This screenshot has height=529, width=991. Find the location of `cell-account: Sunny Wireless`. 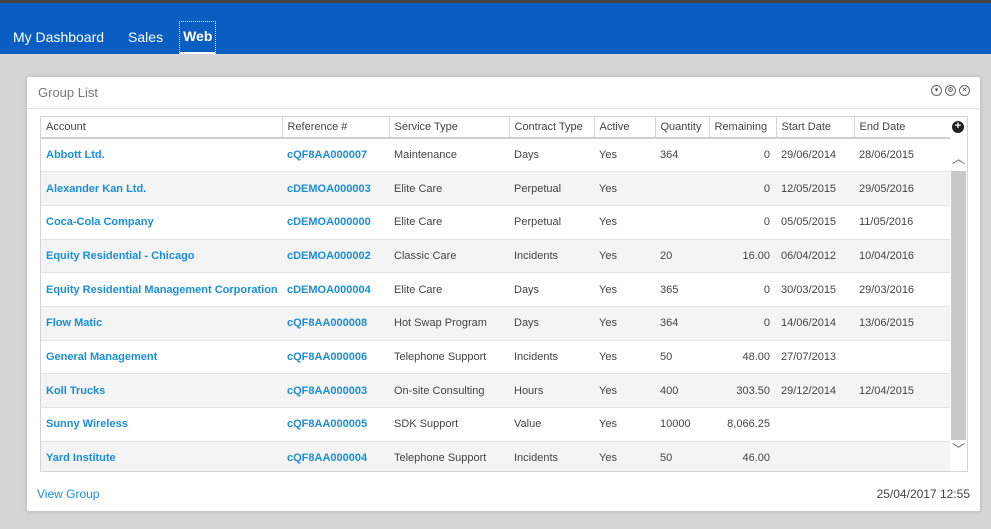

cell-account: Sunny Wireless is located at coordinates (161, 424).